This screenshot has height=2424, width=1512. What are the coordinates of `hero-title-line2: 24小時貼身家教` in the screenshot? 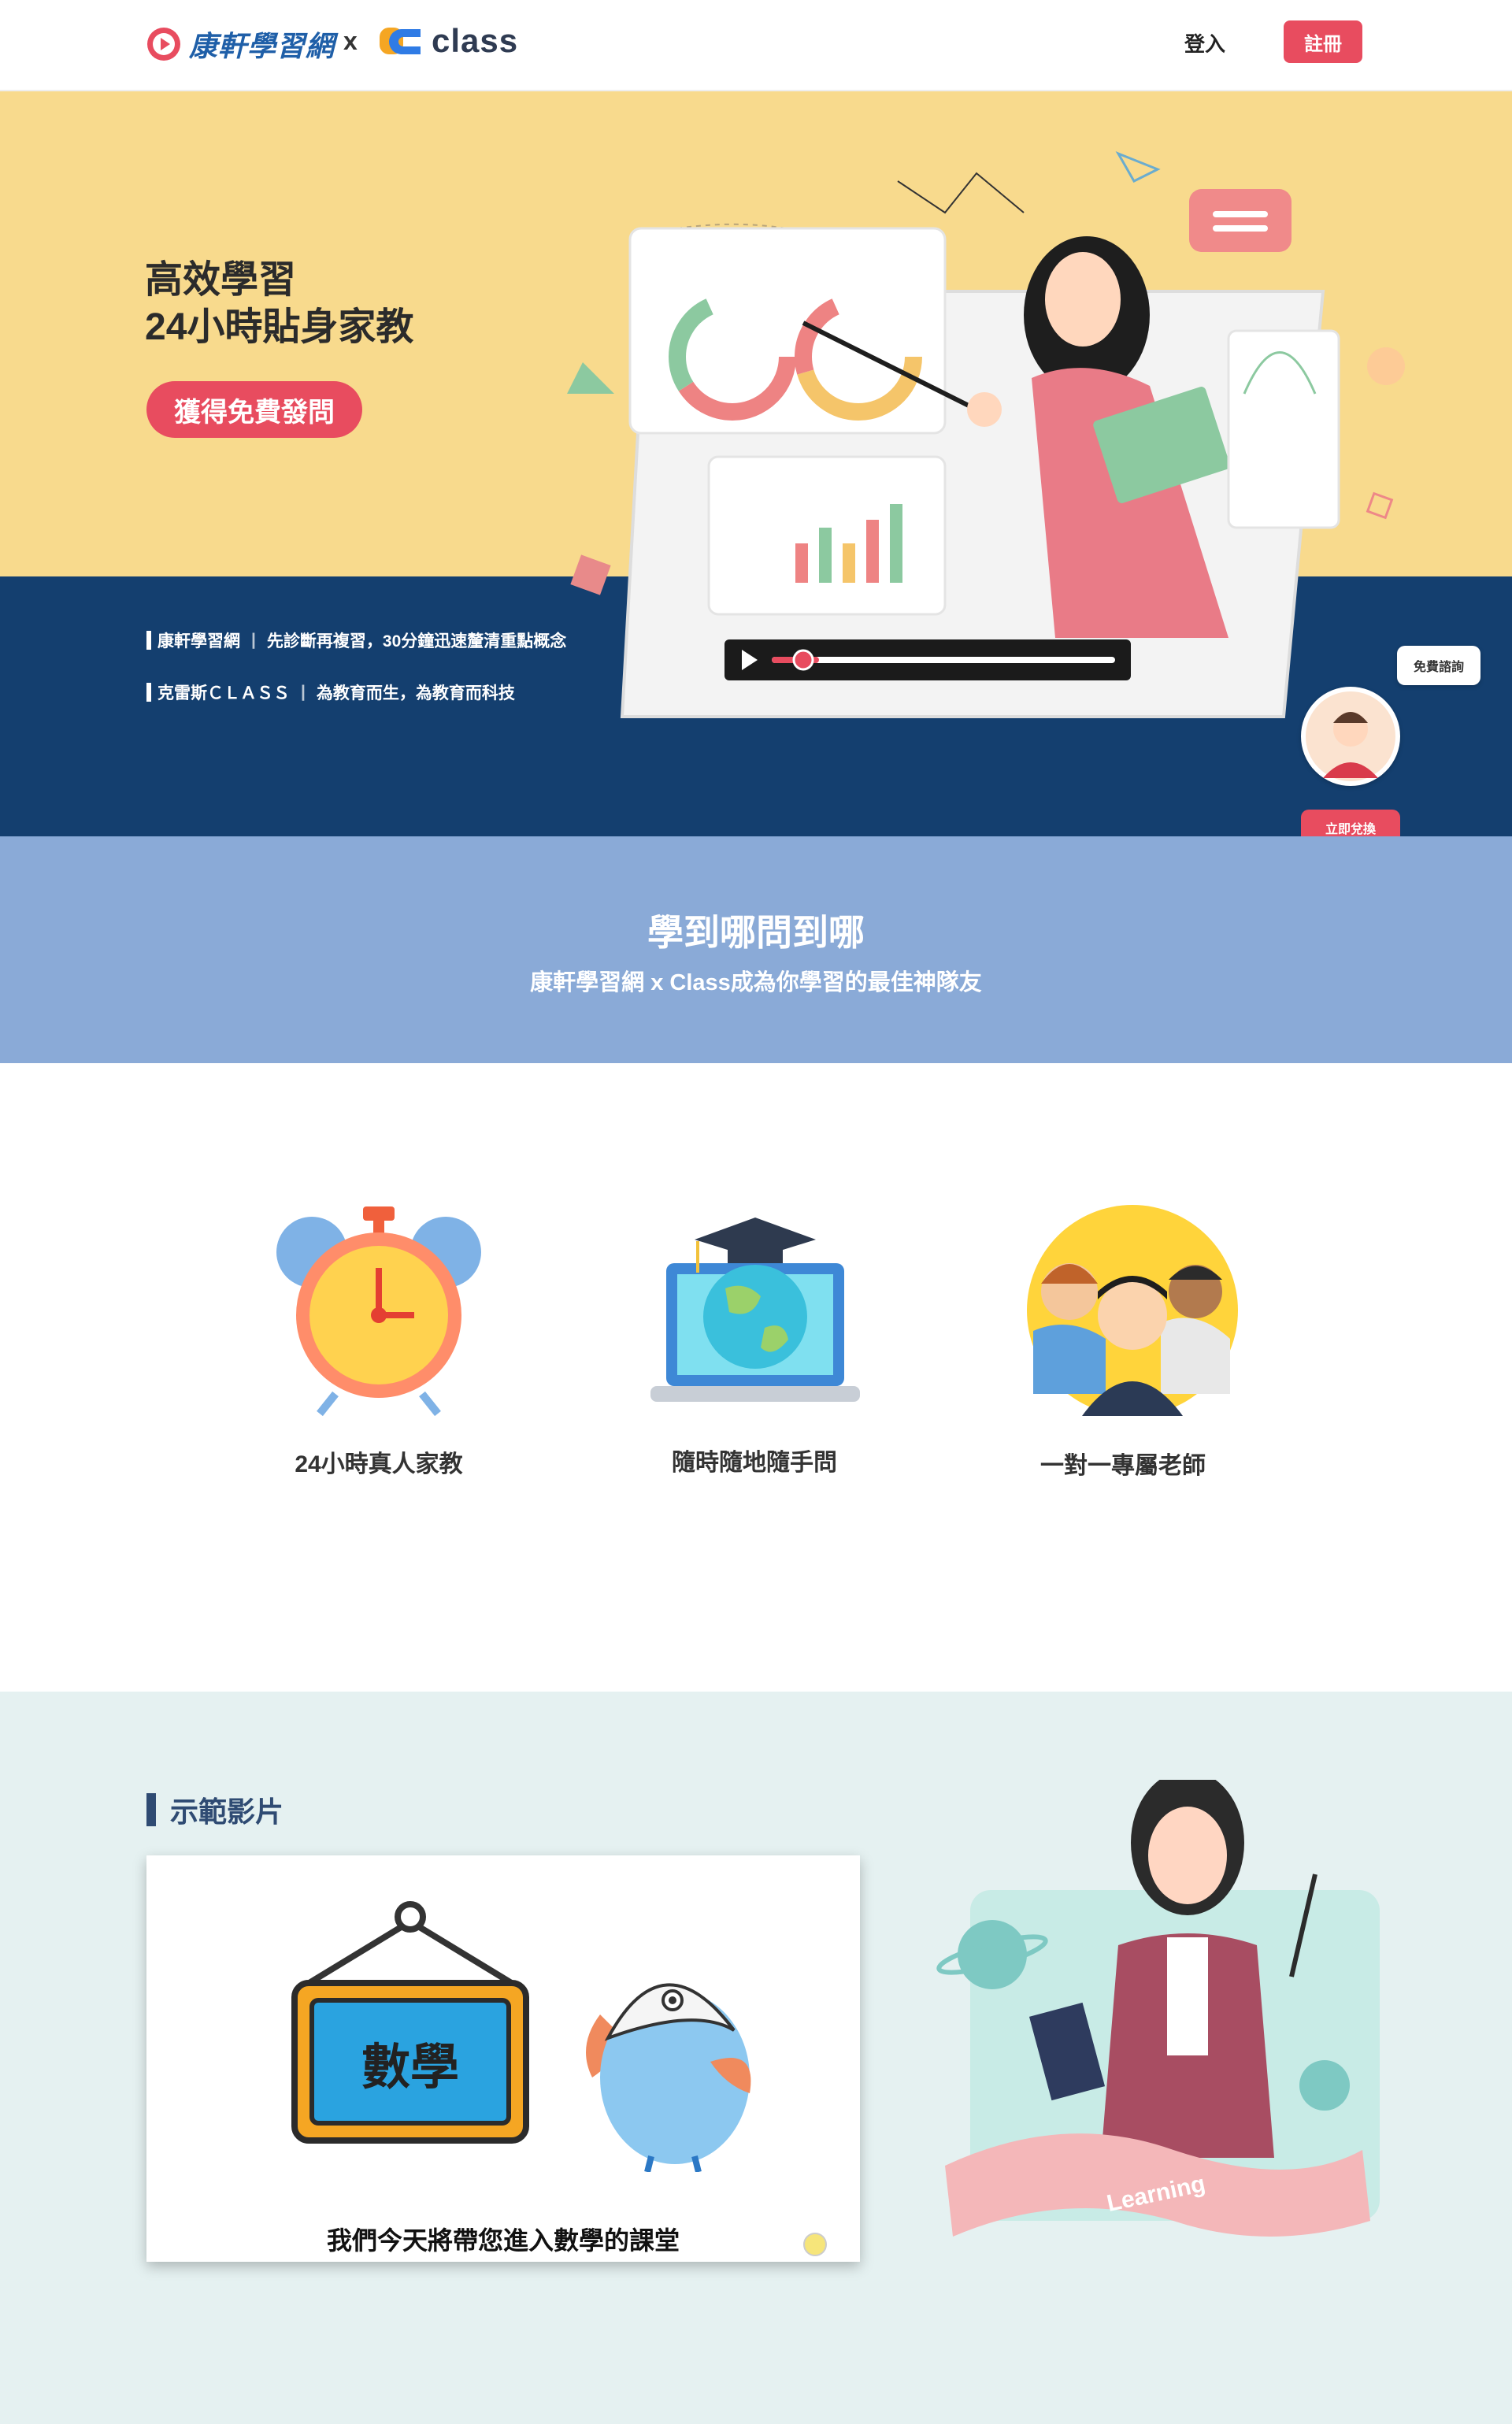 It's located at (279, 327).